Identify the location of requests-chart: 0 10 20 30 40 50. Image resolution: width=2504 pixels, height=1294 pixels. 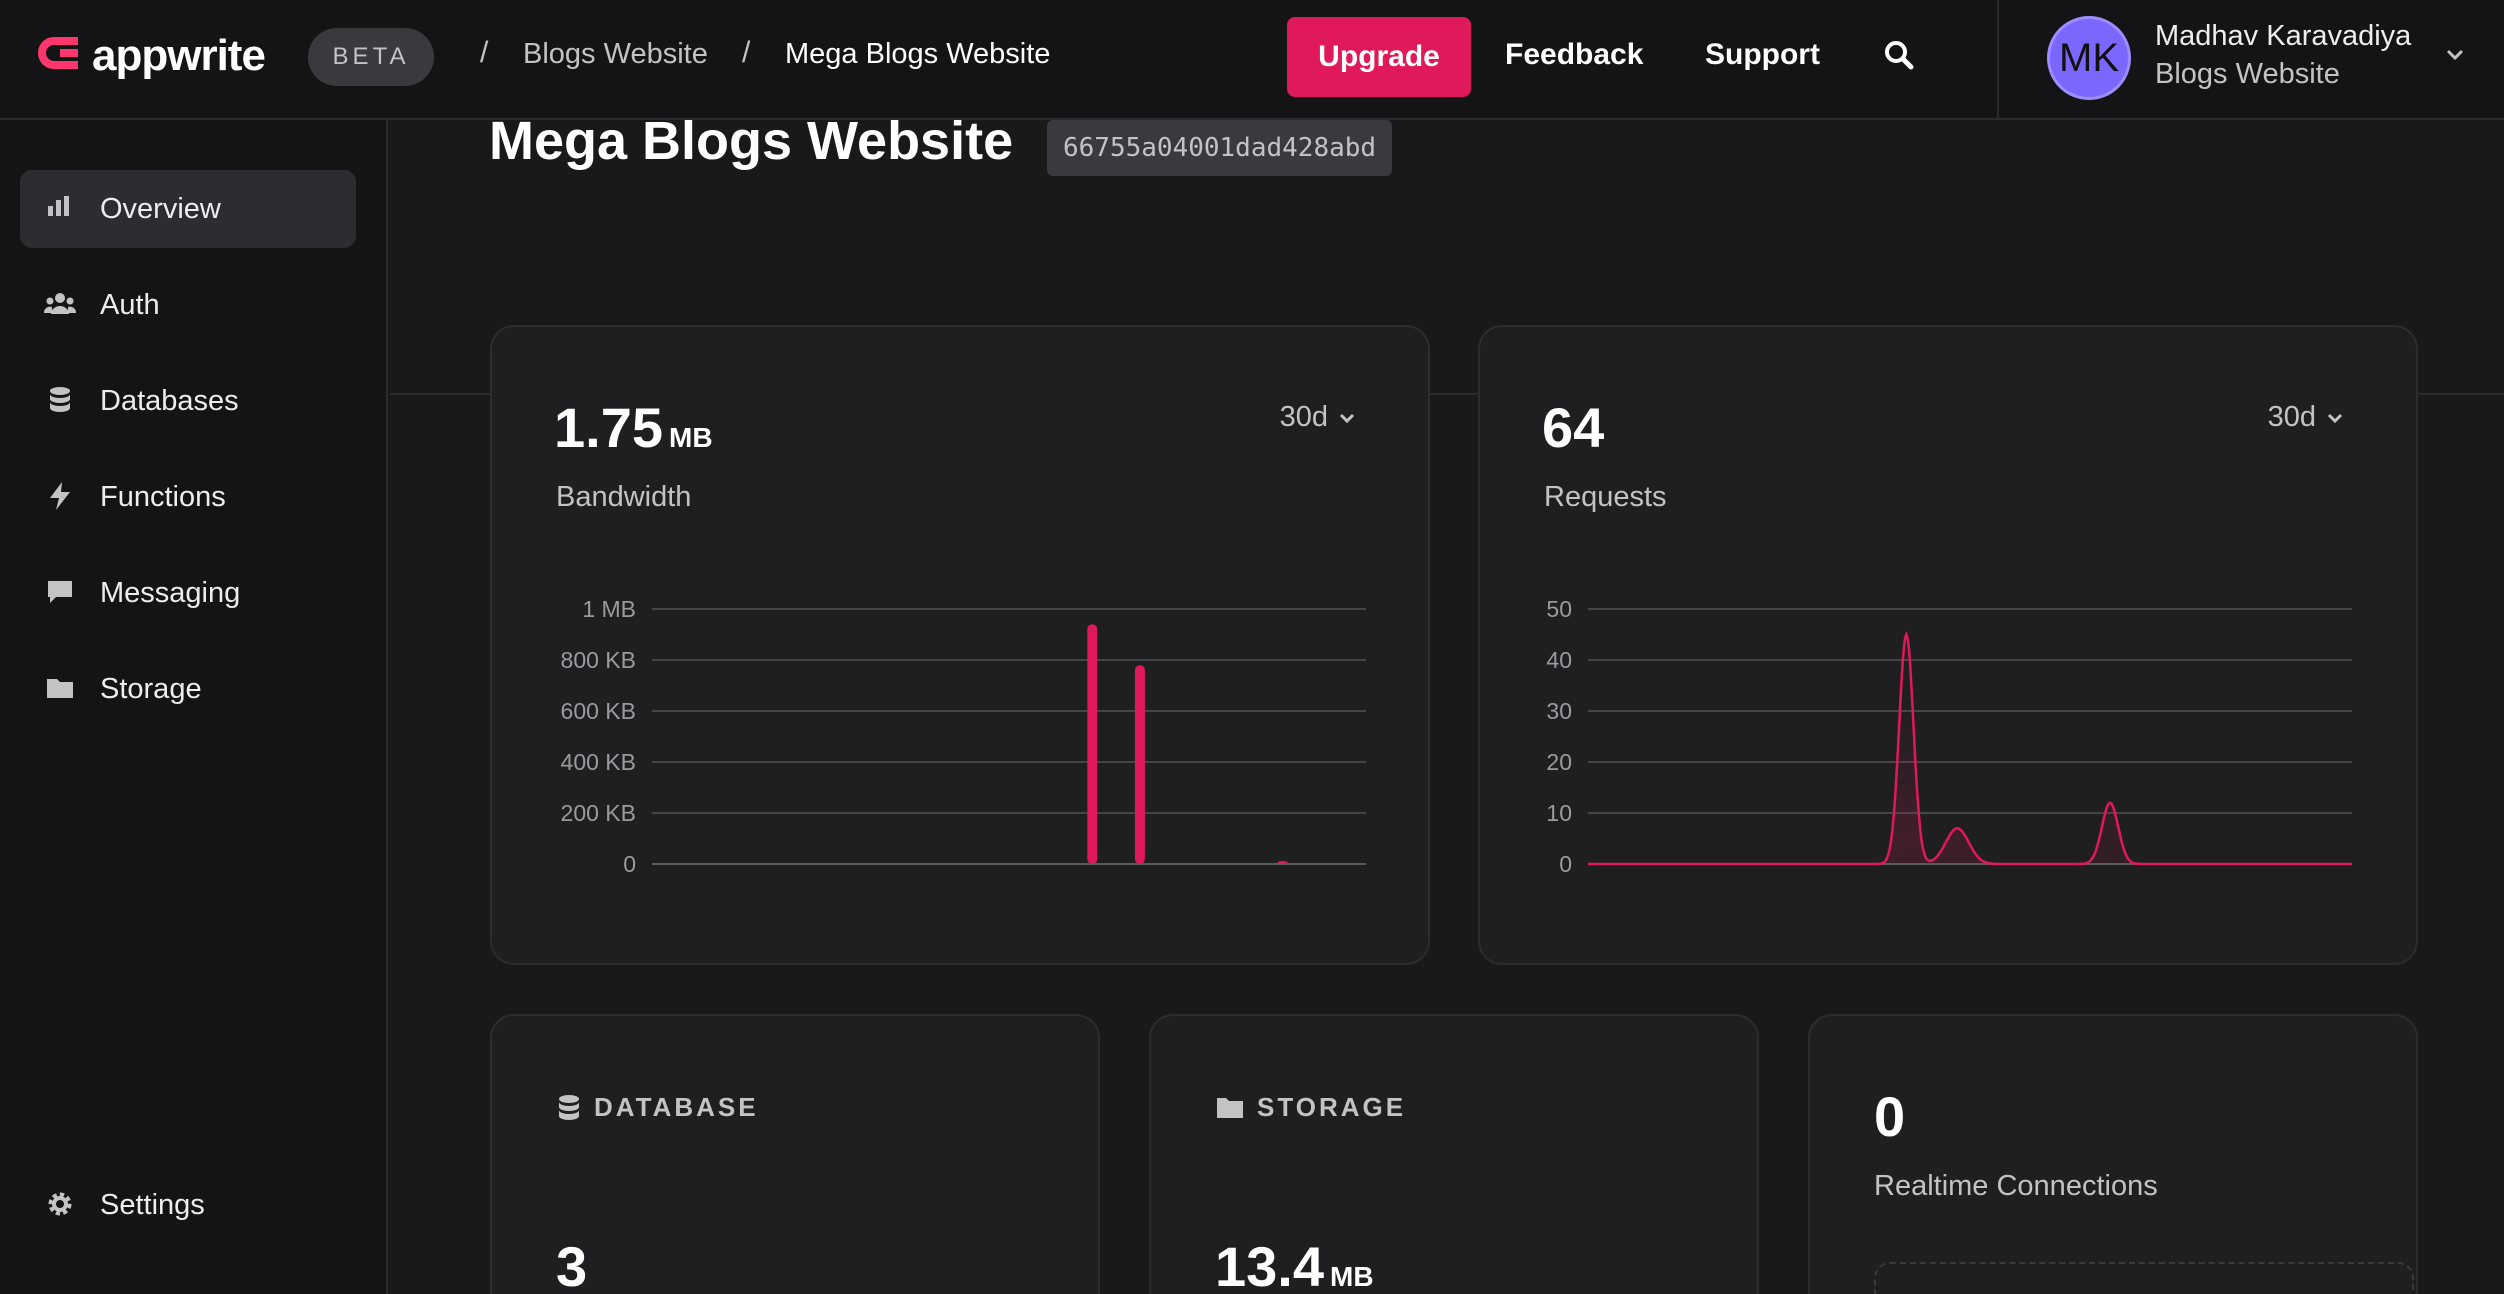
(1949, 736).